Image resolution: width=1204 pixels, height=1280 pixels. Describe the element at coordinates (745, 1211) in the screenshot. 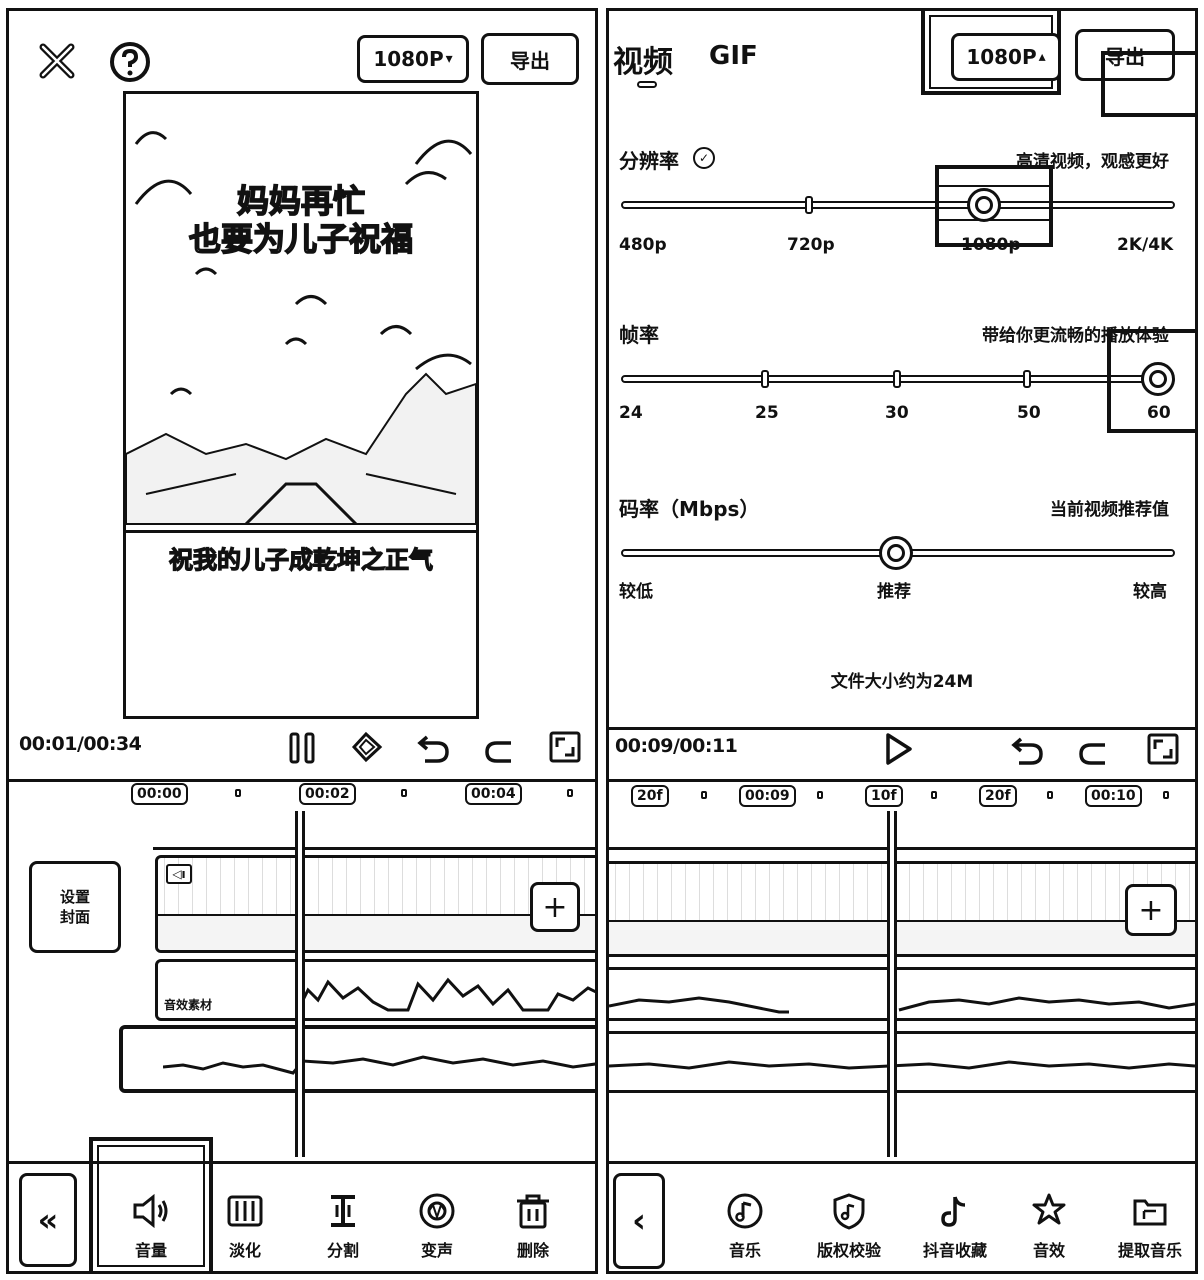

I see `music-icon` at that location.